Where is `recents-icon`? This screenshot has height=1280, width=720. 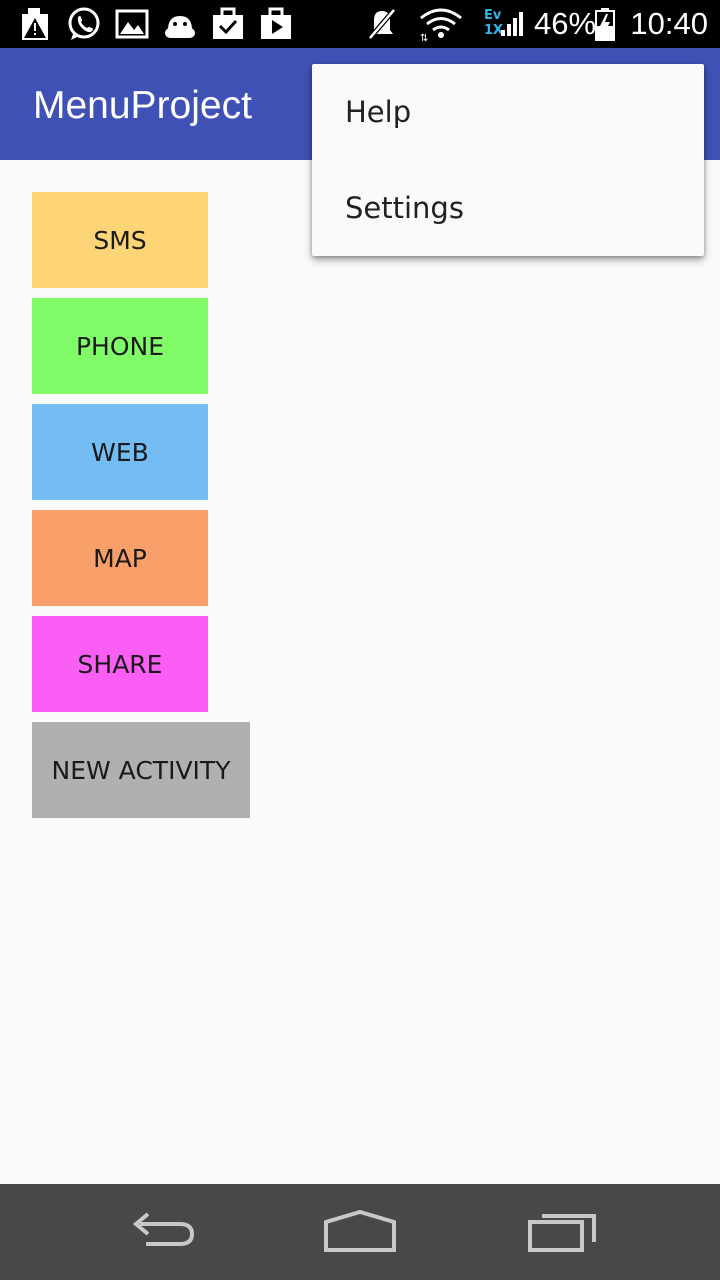 recents-icon is located at coordinates (560, 1232).